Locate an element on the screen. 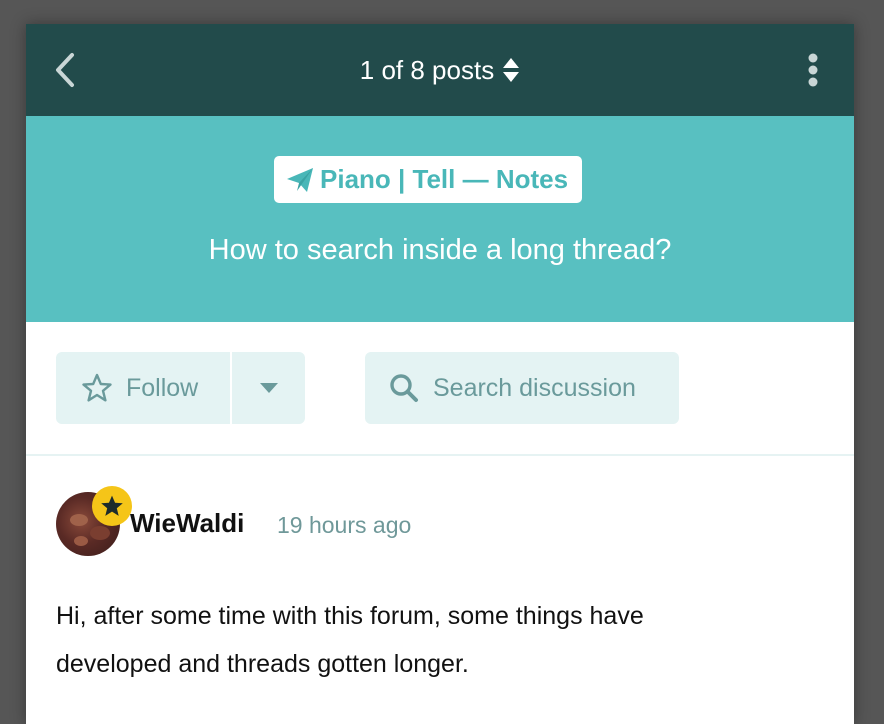  discussion-title: How to search inside a long thread? is located at coordinates (440, 250).